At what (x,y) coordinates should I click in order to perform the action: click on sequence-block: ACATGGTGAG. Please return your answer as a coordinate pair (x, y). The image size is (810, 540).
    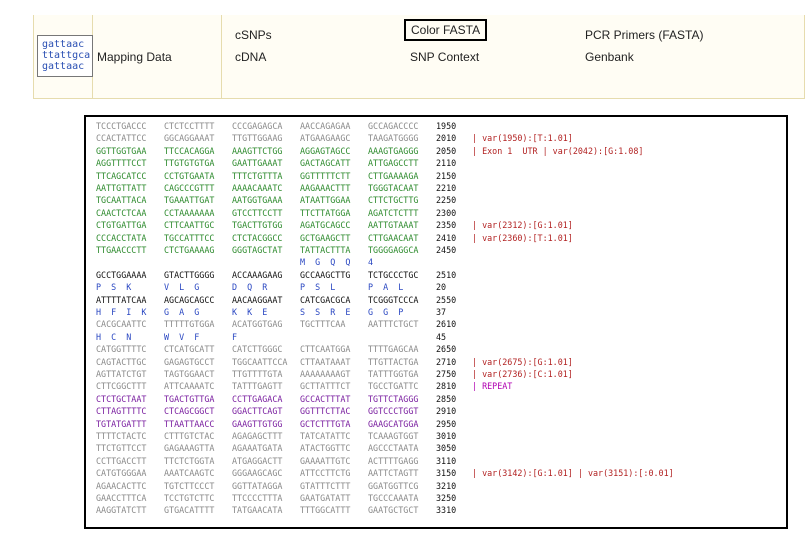
    Looking at the image, I should click on (257, 324).